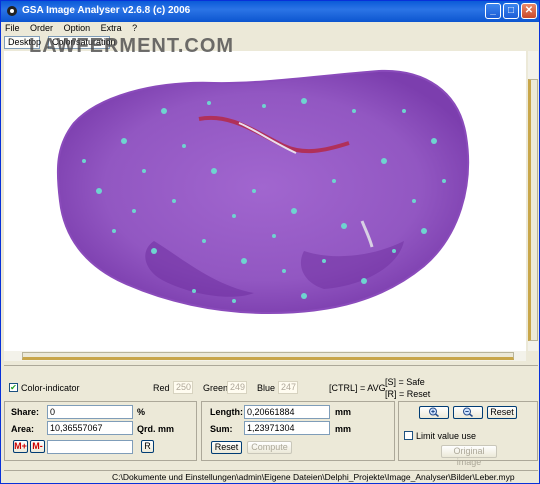 Image resolution: width=540 pixels, height=484 pixels. What do you see at coordinates (156, 429) in the screenshot?
I see `area-unit: Qrd. mm` at bounding box center [156, 429].